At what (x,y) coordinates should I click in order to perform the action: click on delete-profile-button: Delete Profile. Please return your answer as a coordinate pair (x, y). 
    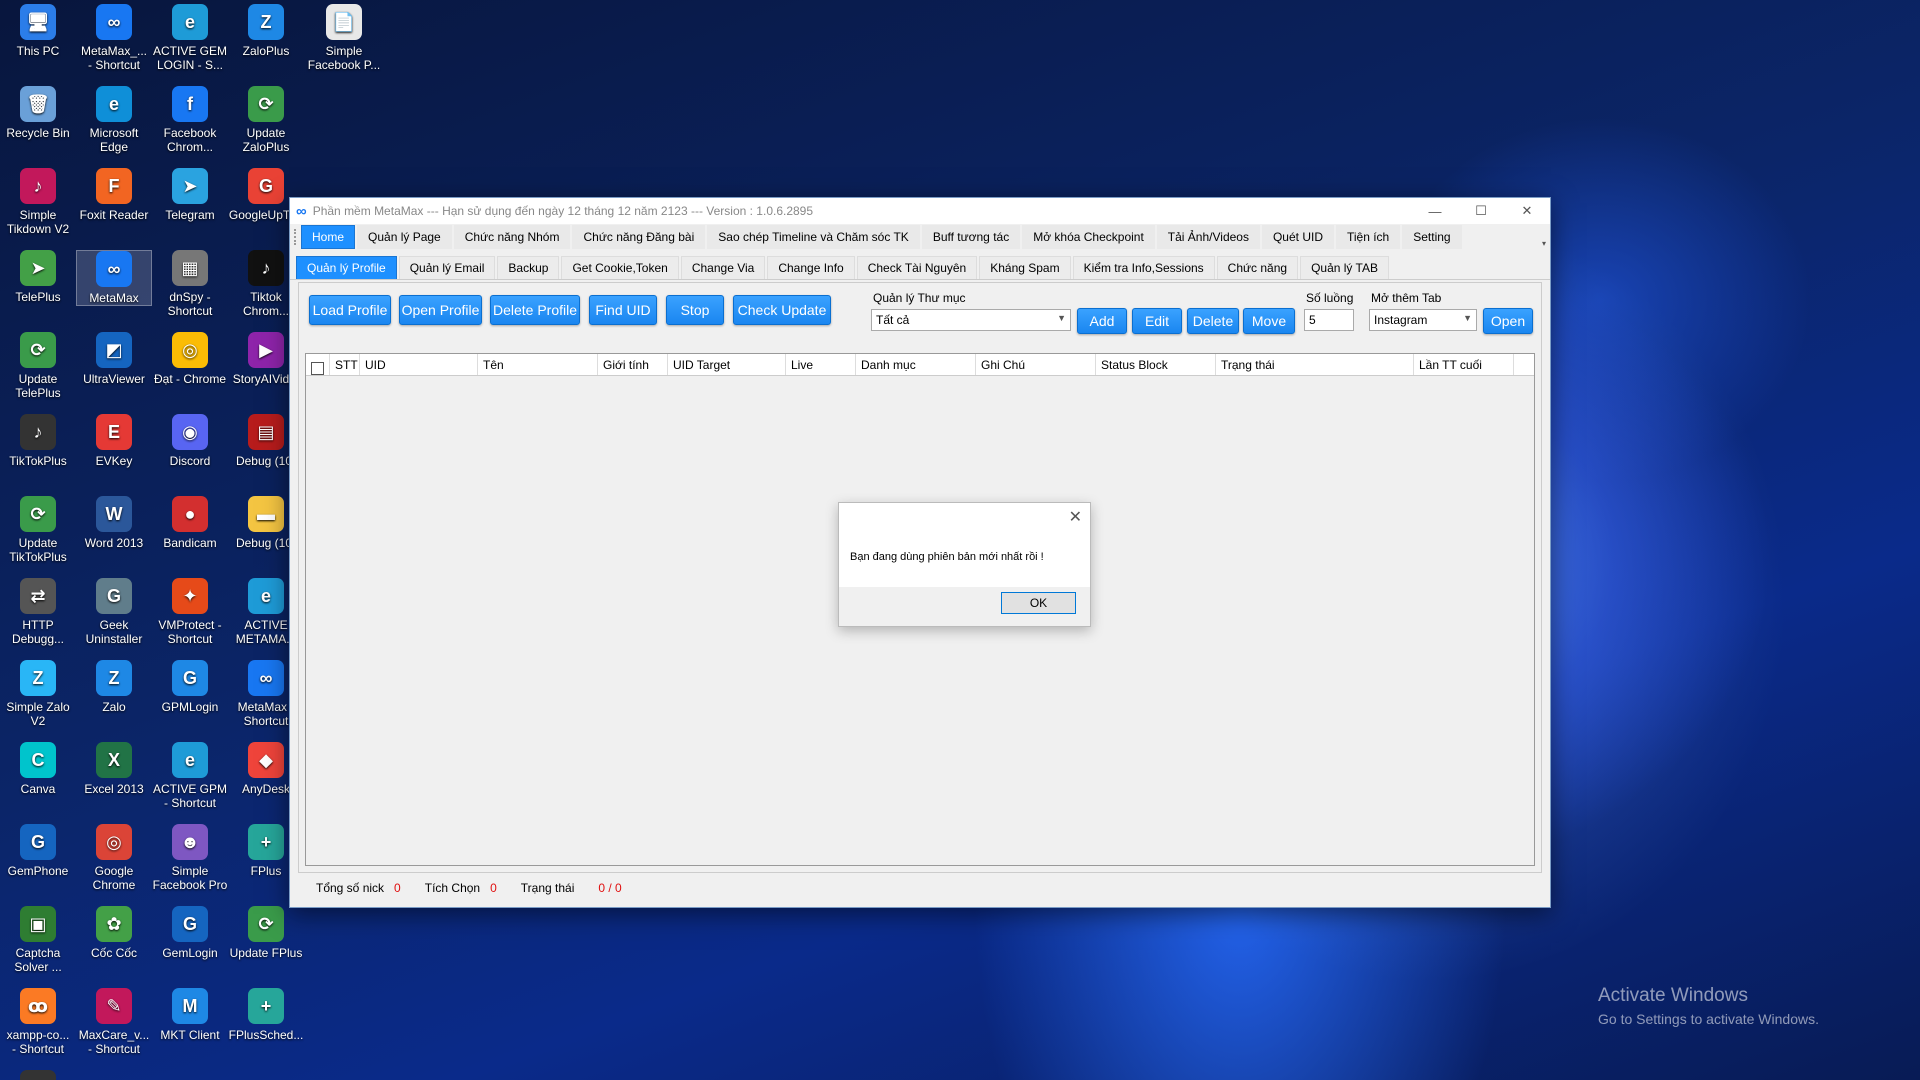
    Looking at the image, I should click on (535, 310).